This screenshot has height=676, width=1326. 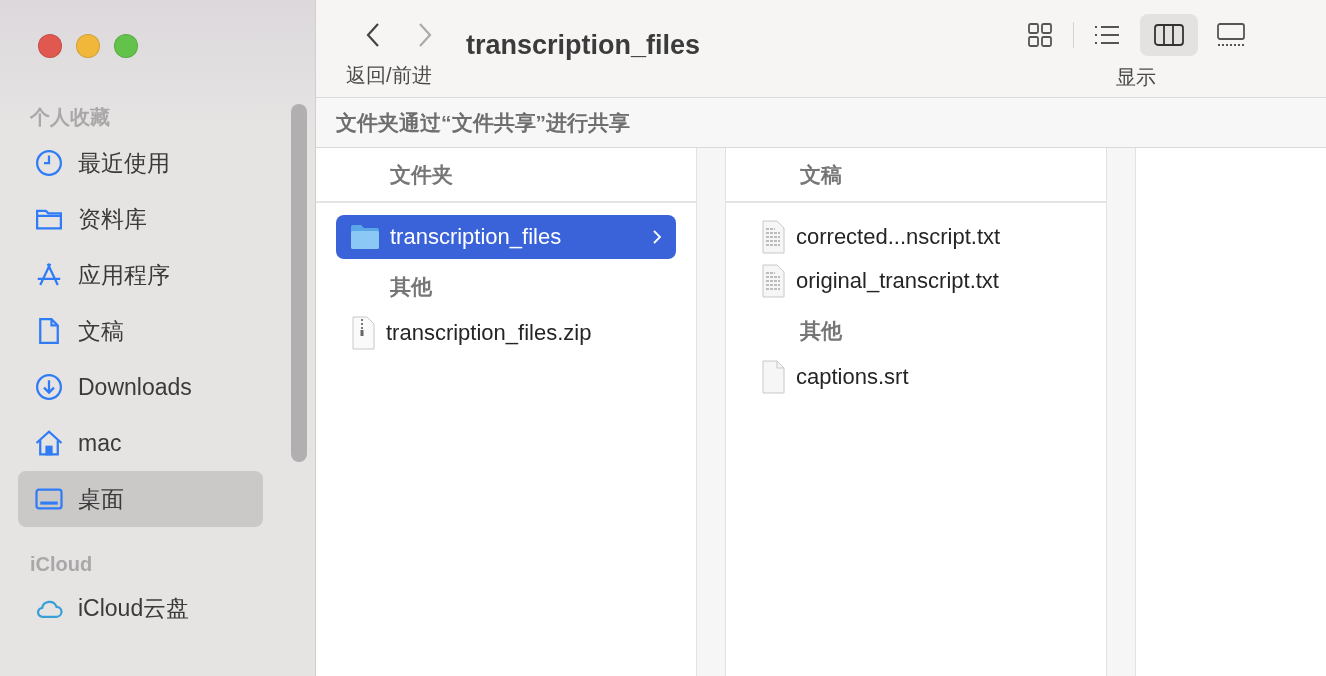 What do you see at coordinates (50, 46) in the screenshot?
I see `close-button` at bounding box center [50, 46].